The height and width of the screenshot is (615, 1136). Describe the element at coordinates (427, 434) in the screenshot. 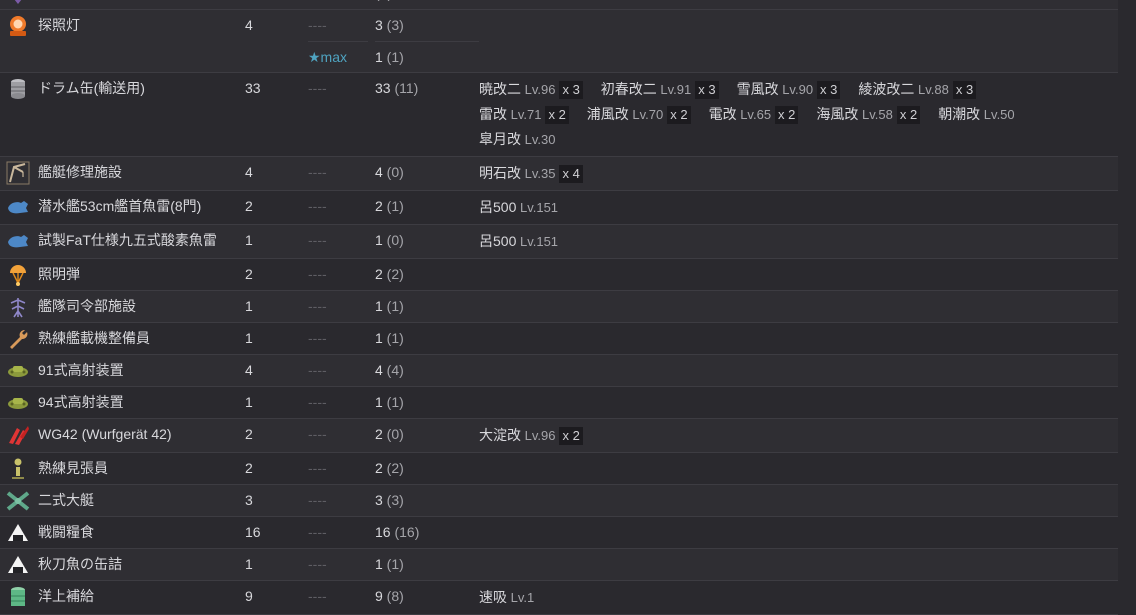

I see `equipment-count: 2 (0)` at that location.